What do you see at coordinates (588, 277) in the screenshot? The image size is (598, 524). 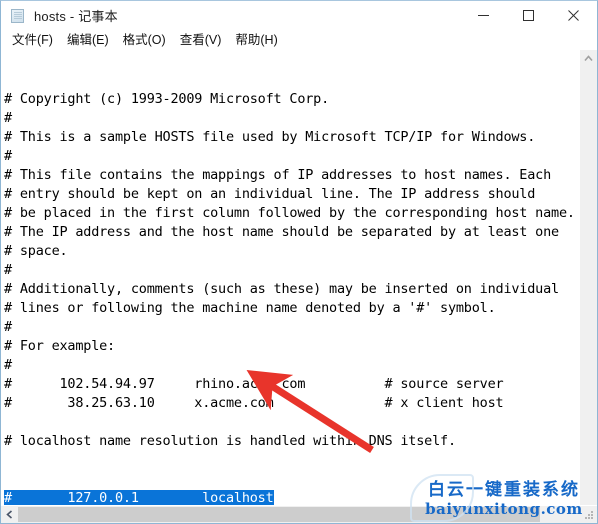 I see `vertical-scrollbar` at bounding box center [588, 277].